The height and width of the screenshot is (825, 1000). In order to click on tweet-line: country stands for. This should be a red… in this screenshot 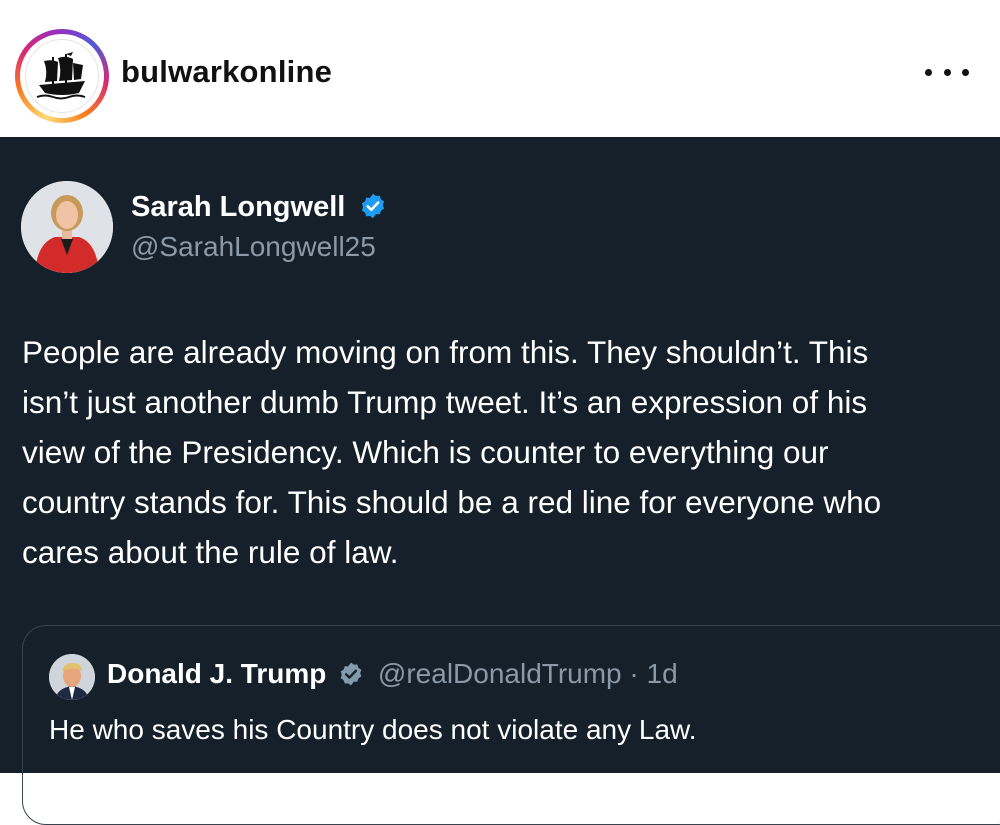, I will do `click(452, 502)`.